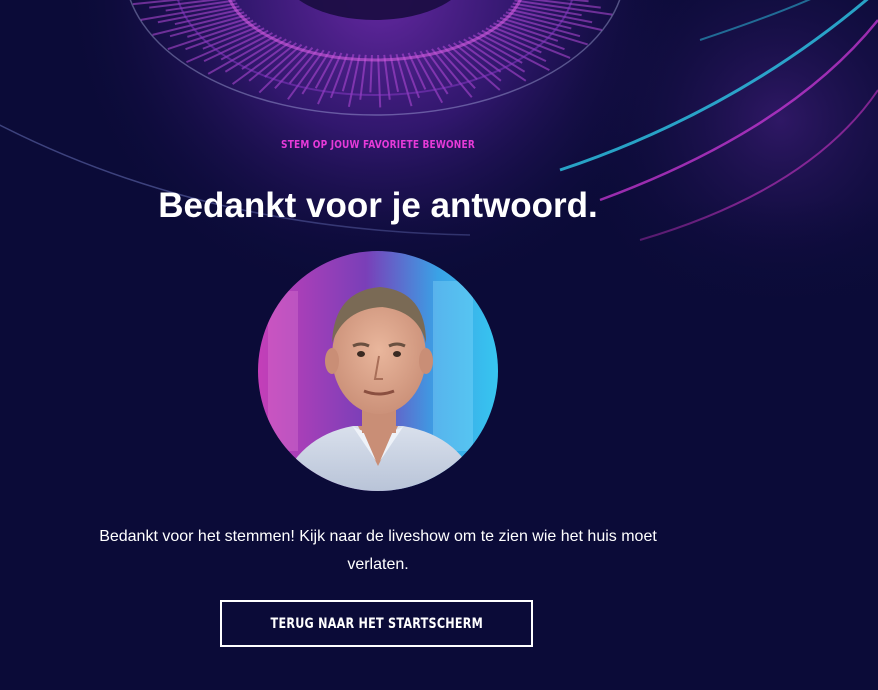 This screenshot has height=690, width=878. What do you see at coordinates (378, 144) in the screenshot?
I see `vote-kicker-label: STEM OP JOUW FAVORIETE BEWONER` at bounding box center [378, 144].